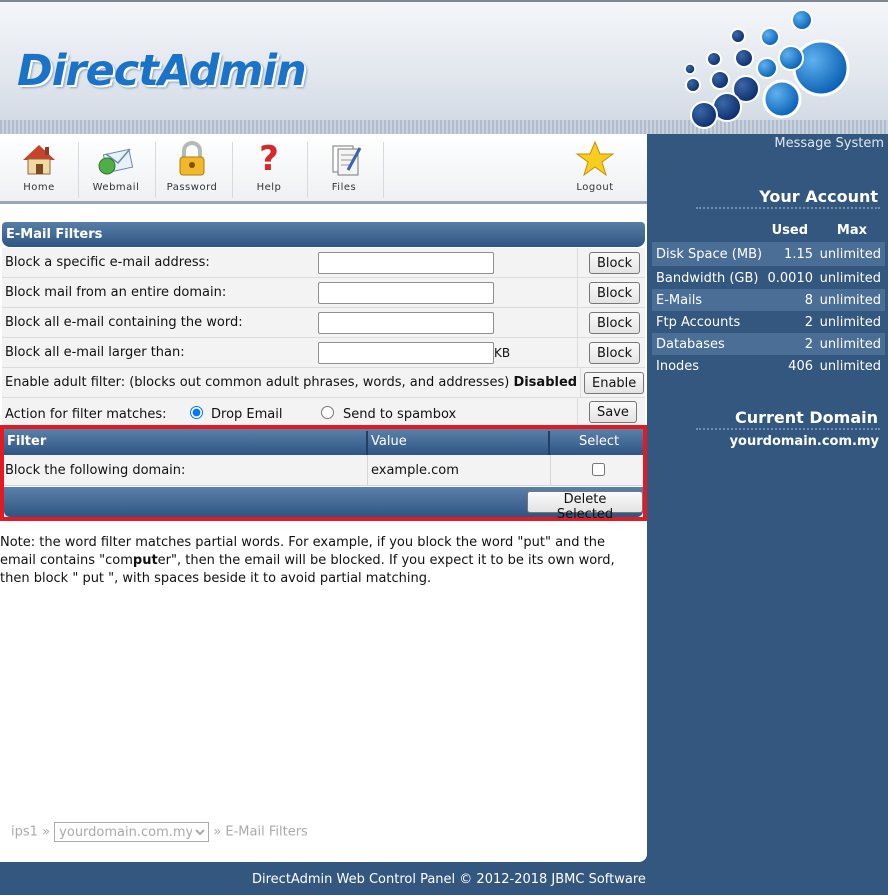 The height and width of the screenshot is (895, 888). I want to click on star-icon, so click(595, 158).